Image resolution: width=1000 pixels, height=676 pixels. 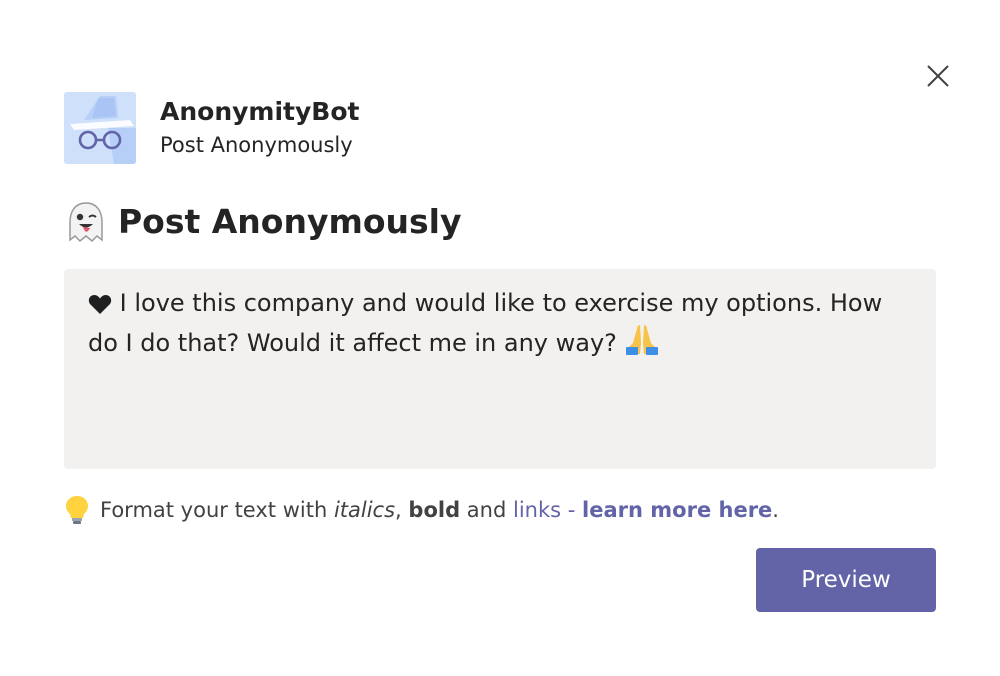 What do you see at coordinates (211, 128) in the screenshot?
I see `app-header: AnonymityBot Post Anonymously` at bounding box center [211, 128].